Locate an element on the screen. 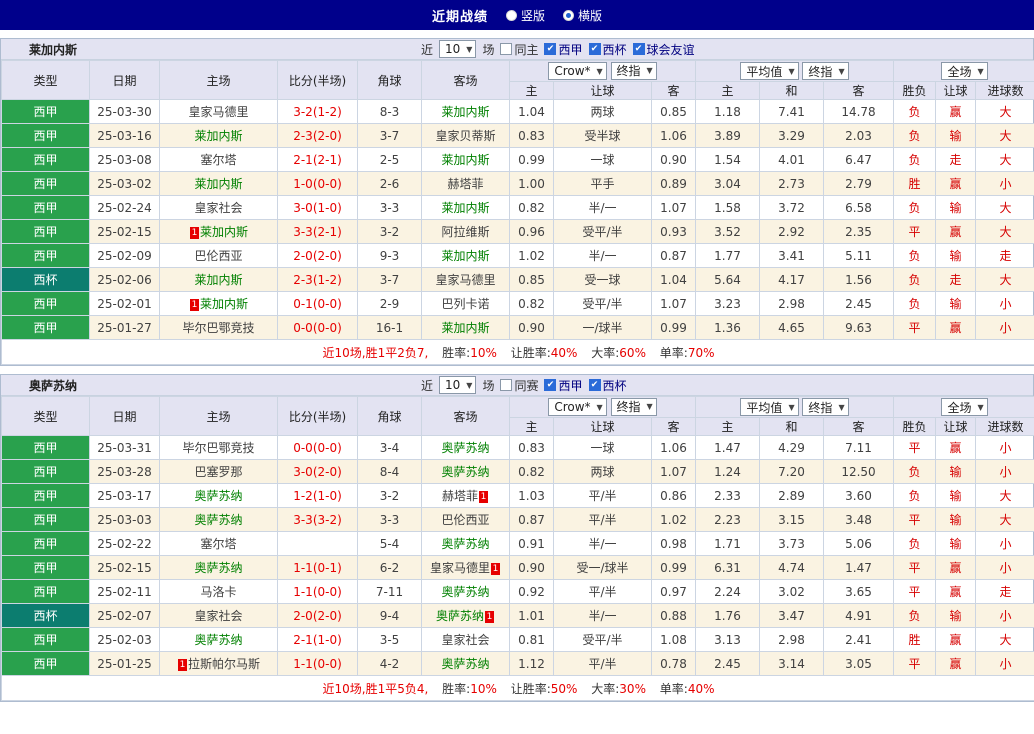 The height and width of the screenshot is (734, 1034). corners: 6-2 is located at coordinates (389, 567).